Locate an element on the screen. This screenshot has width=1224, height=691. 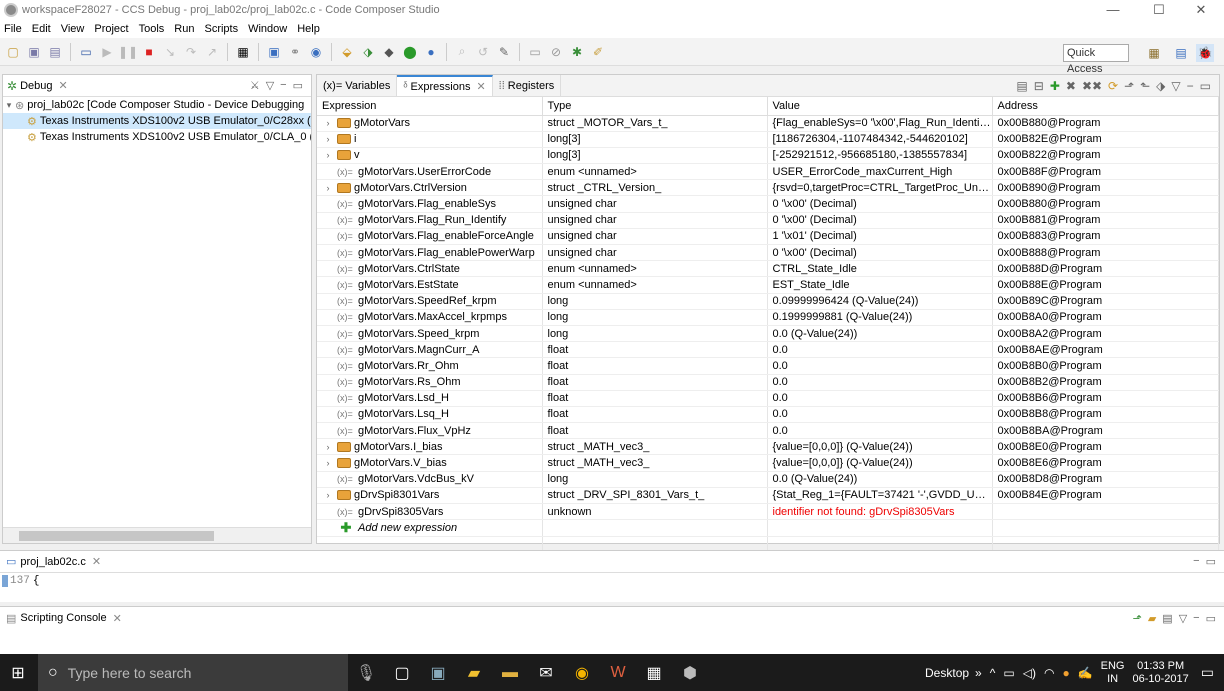
show-type-icon: ▤ is located at coordinates (1021, 86).